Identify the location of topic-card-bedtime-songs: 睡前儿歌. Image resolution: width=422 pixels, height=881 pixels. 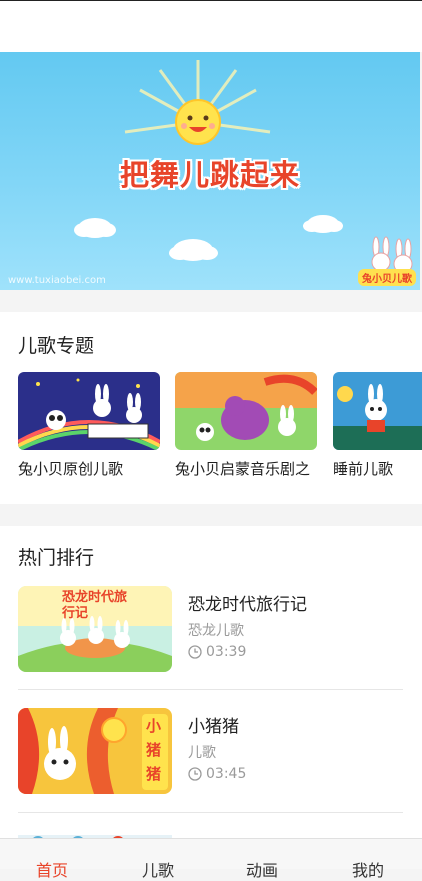
(377, 425).